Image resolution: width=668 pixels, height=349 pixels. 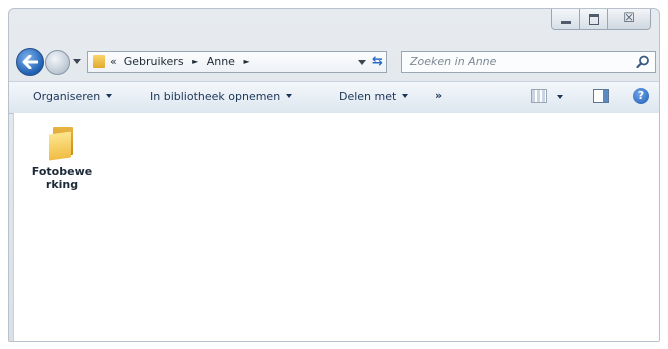 What do you see at coordinates (528, 62) in the screenshot?
I see `search-box: Zoeken in Anne` at bounding box center [528, 62].